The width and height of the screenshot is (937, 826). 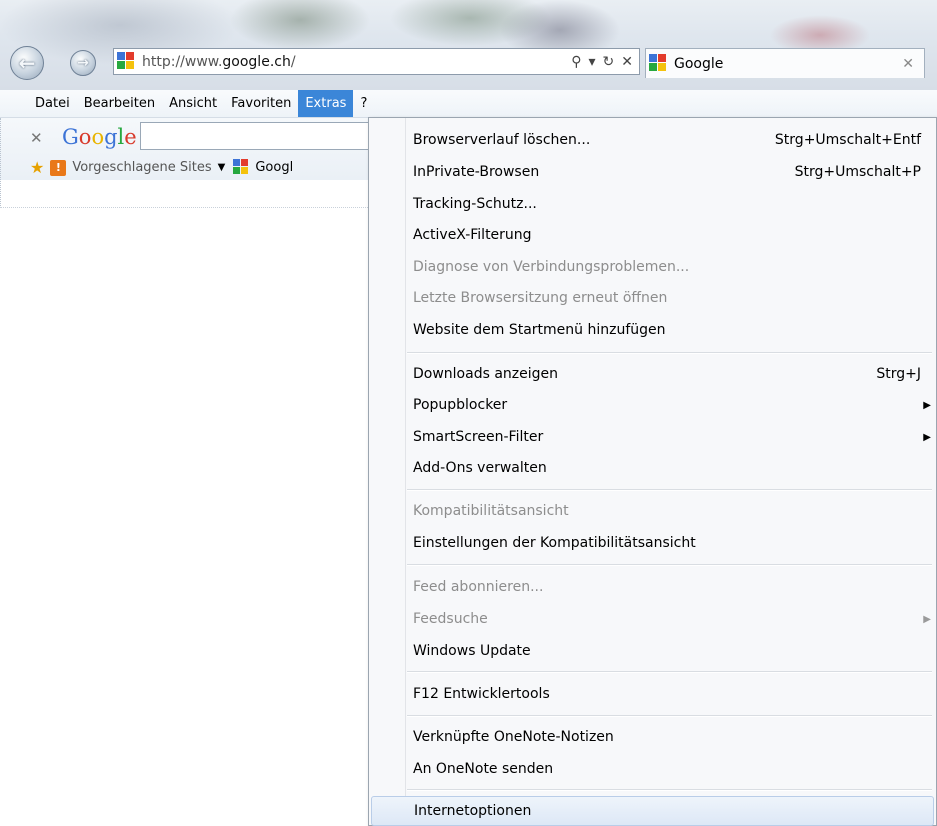 I want to click on menu-datei: Datei, so click(x=52, y=103).